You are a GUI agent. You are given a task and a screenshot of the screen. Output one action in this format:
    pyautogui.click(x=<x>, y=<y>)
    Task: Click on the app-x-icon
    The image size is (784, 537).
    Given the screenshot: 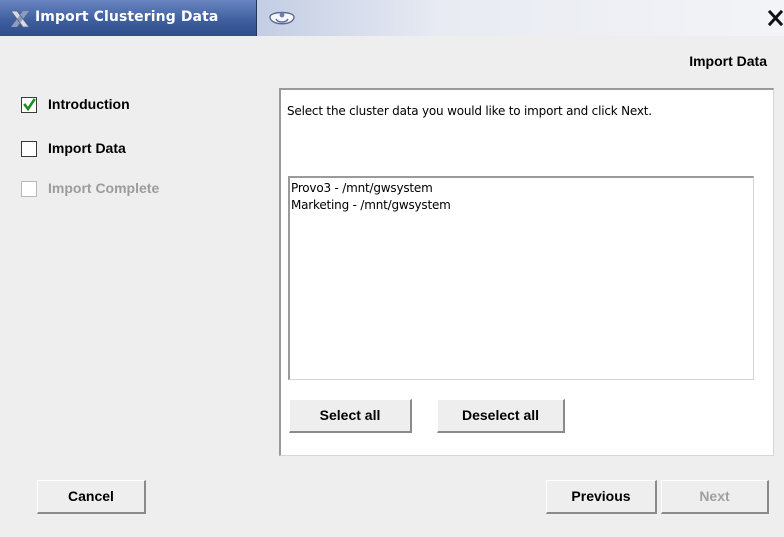 What is the action you would take?
    pyautogui.click(x=20, y=19)
    